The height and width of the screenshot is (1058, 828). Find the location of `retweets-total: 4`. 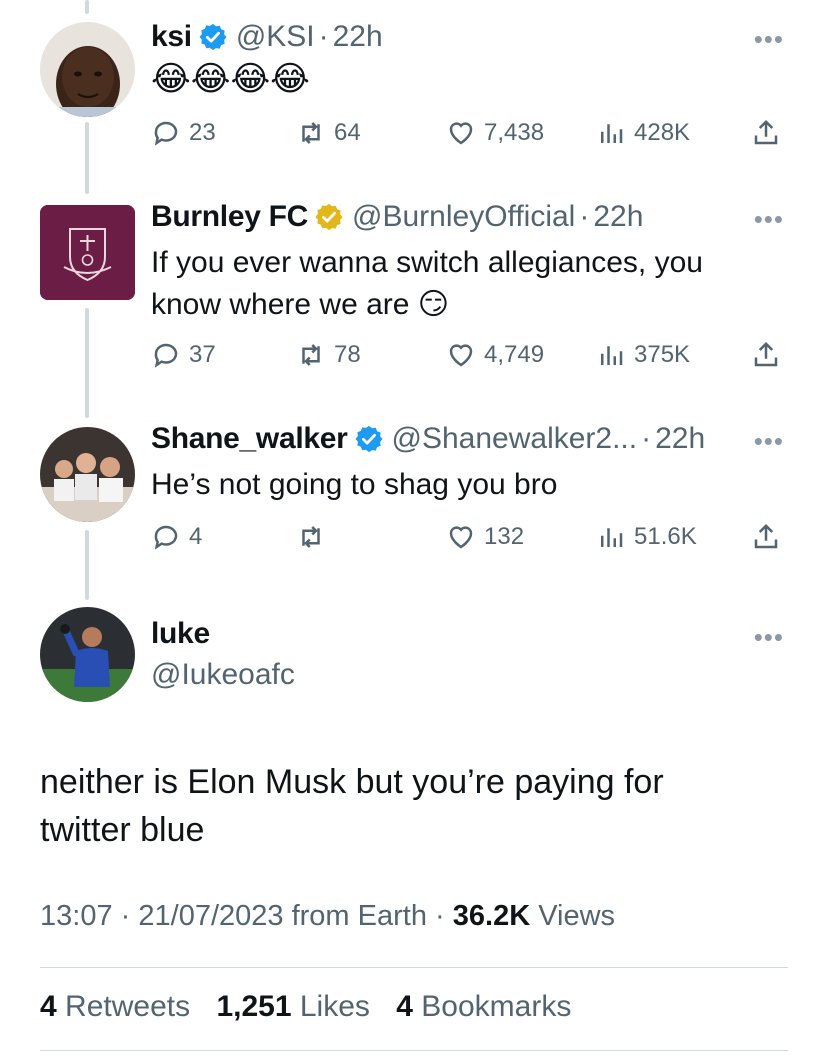

retweets-total: 4 is located at coordinates (48, 1006).